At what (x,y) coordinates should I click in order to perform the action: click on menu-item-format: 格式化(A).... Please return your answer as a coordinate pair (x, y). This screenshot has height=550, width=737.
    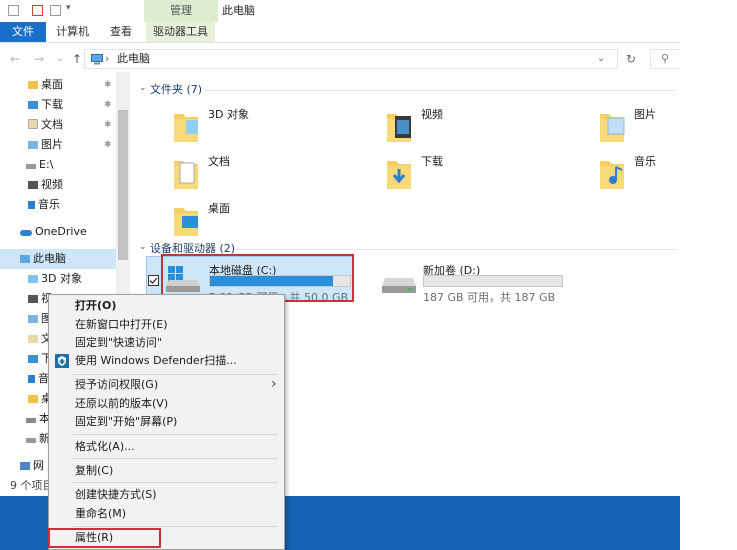
    Looking at the image, I should click on (105, 447).